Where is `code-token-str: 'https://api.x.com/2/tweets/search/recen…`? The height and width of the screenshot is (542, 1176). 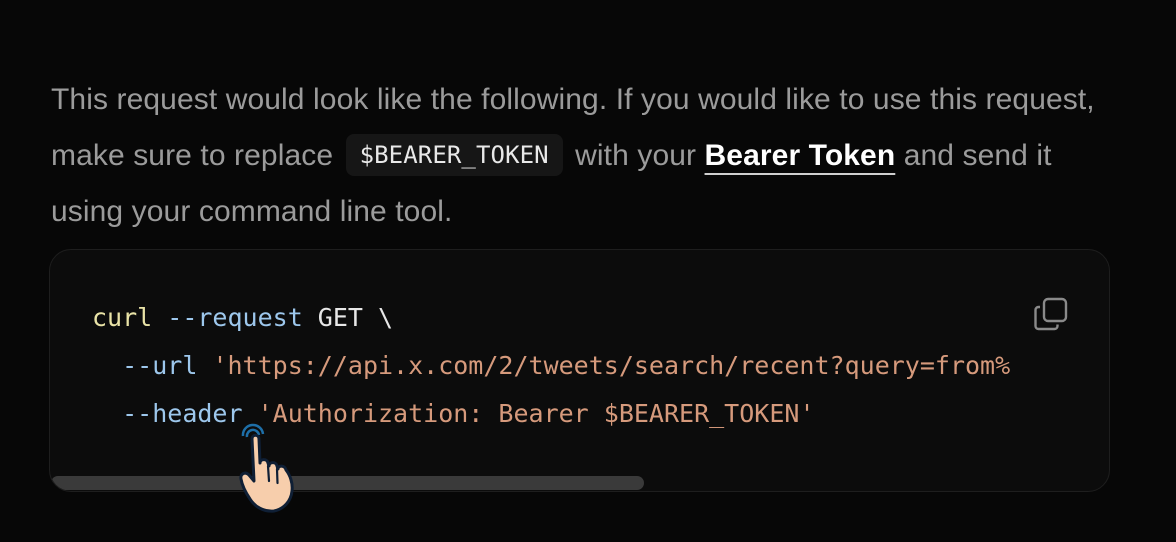
code-token-str: 'https://api.x.com/2/tweets/search/recen… is located at coordinates (611, 365).